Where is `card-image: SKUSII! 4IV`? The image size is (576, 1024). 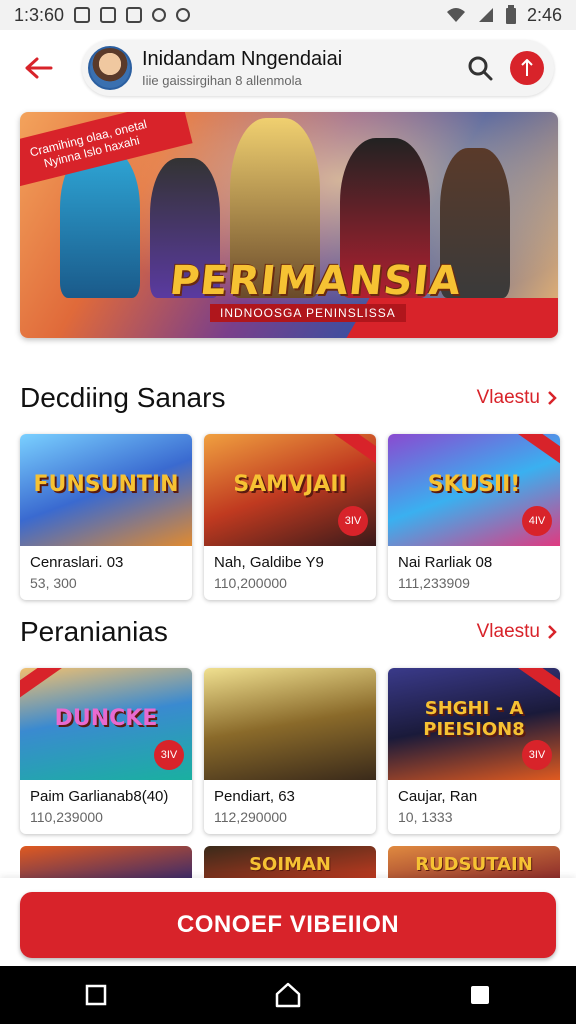
card-image: SKUSII! 4IV is located at coordinates (474, 490).